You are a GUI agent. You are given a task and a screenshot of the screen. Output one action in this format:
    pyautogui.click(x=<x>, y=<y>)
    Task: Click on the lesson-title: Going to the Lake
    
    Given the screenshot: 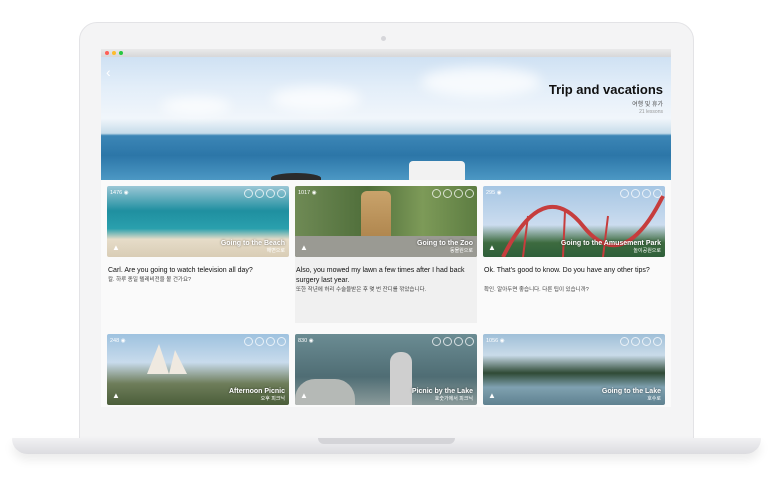 What is the action you would take?
    pyautogui.click(x=631, y=391)
    